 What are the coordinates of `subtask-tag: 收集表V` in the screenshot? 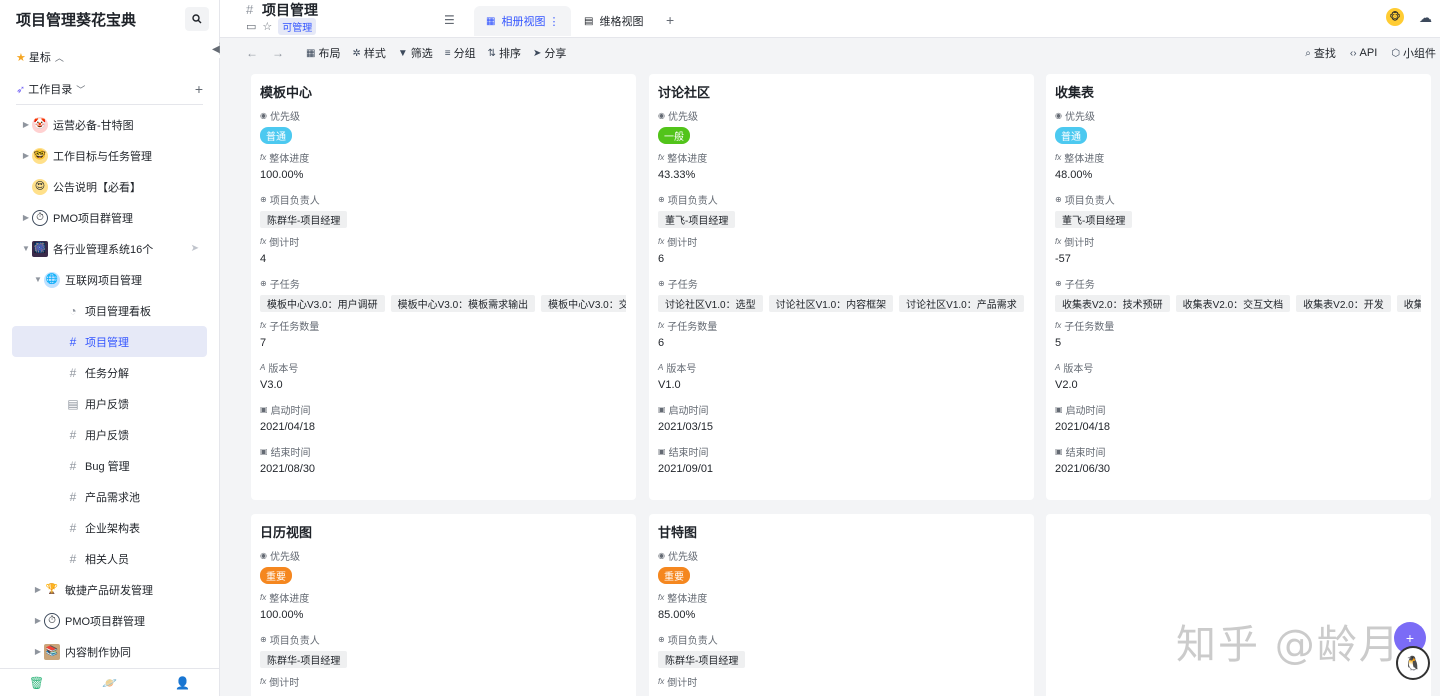 It's located at (1408, 303).